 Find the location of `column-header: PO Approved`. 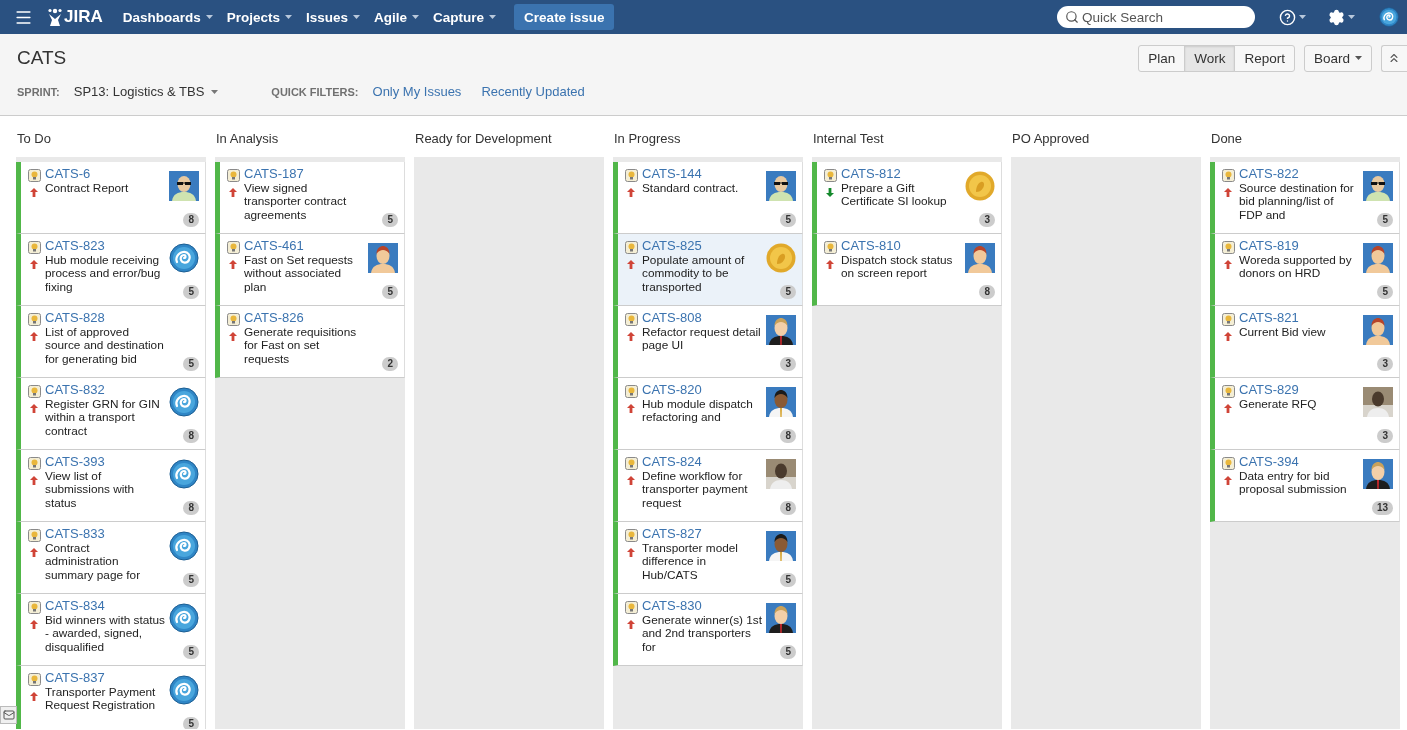

column-header: PO Approved is located at coordinates (1051, 139).